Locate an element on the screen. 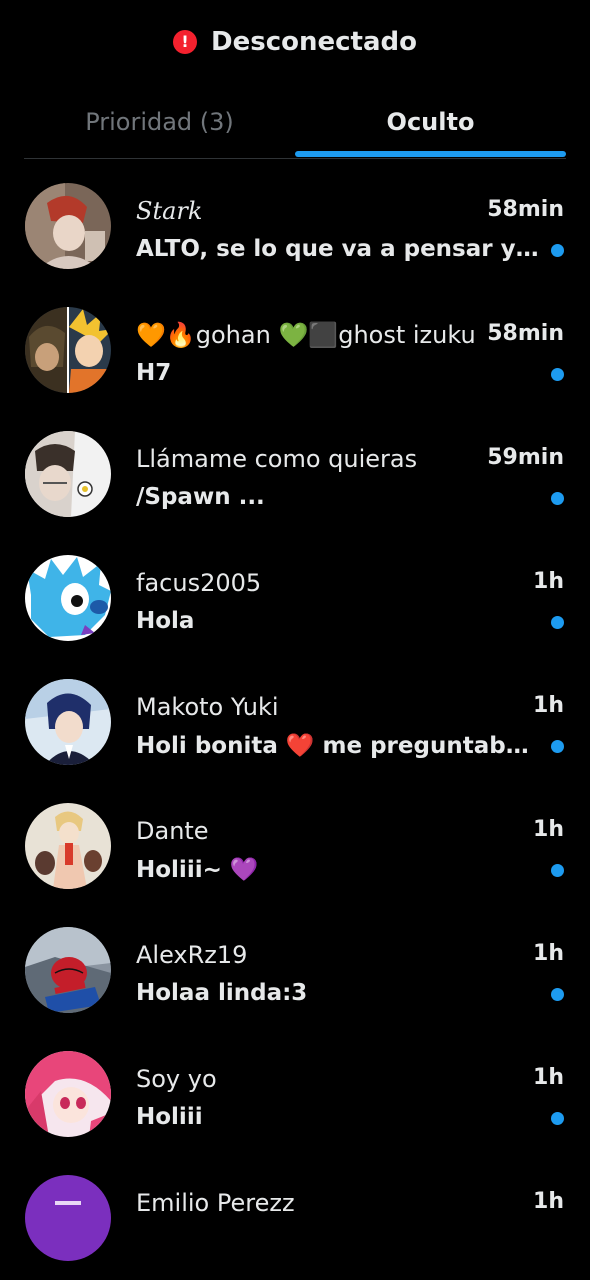 This screenshot has height=1280, width=590. conversation-item: AlexRz19 1h Holaa linda:3 is located at coordinates (295, 970).